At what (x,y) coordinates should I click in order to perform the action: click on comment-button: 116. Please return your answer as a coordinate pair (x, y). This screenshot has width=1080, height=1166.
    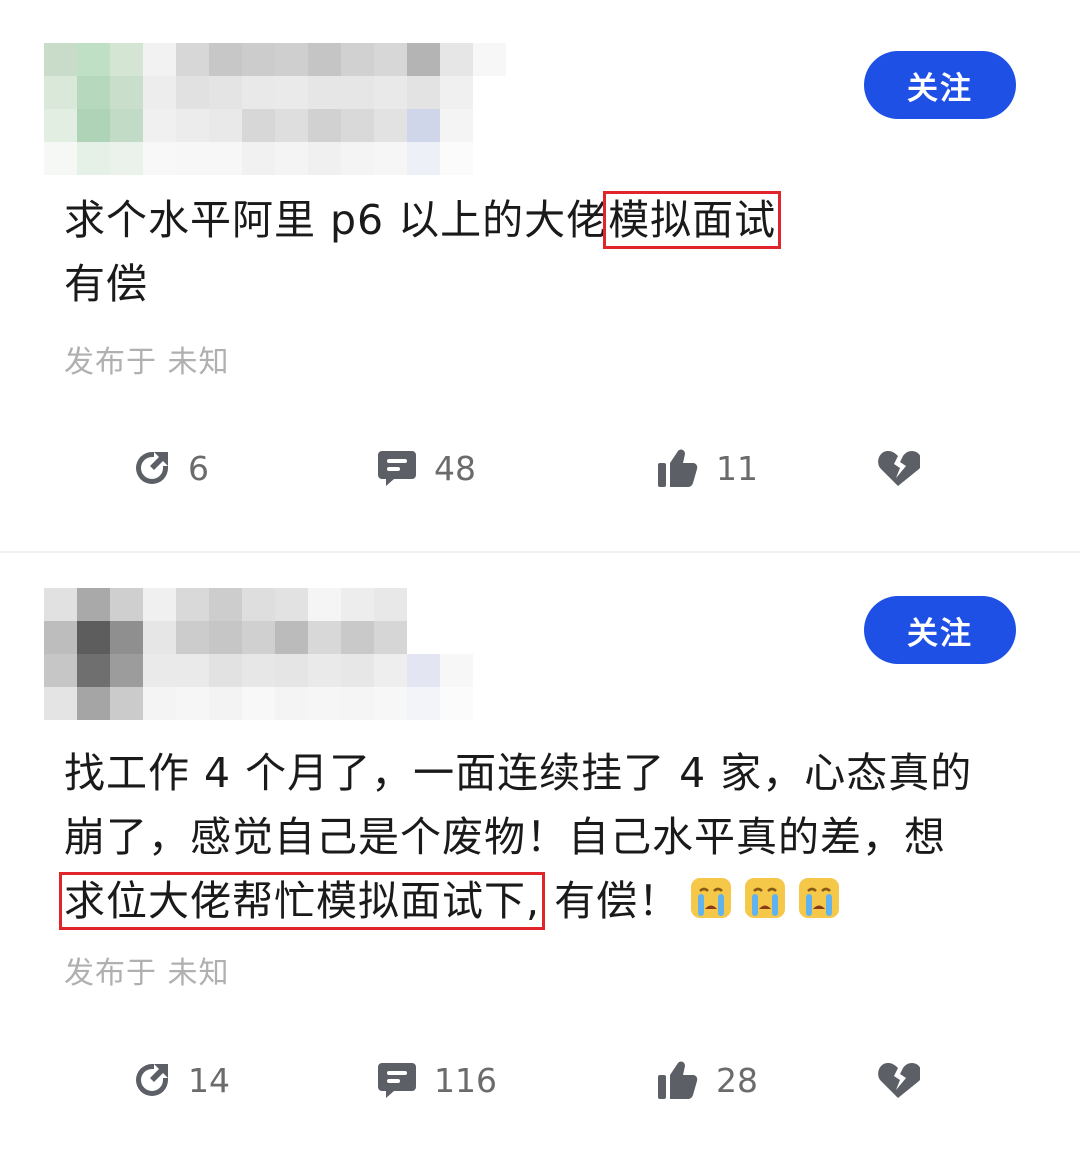
    Looking at the image, I should click on (436, 1080).